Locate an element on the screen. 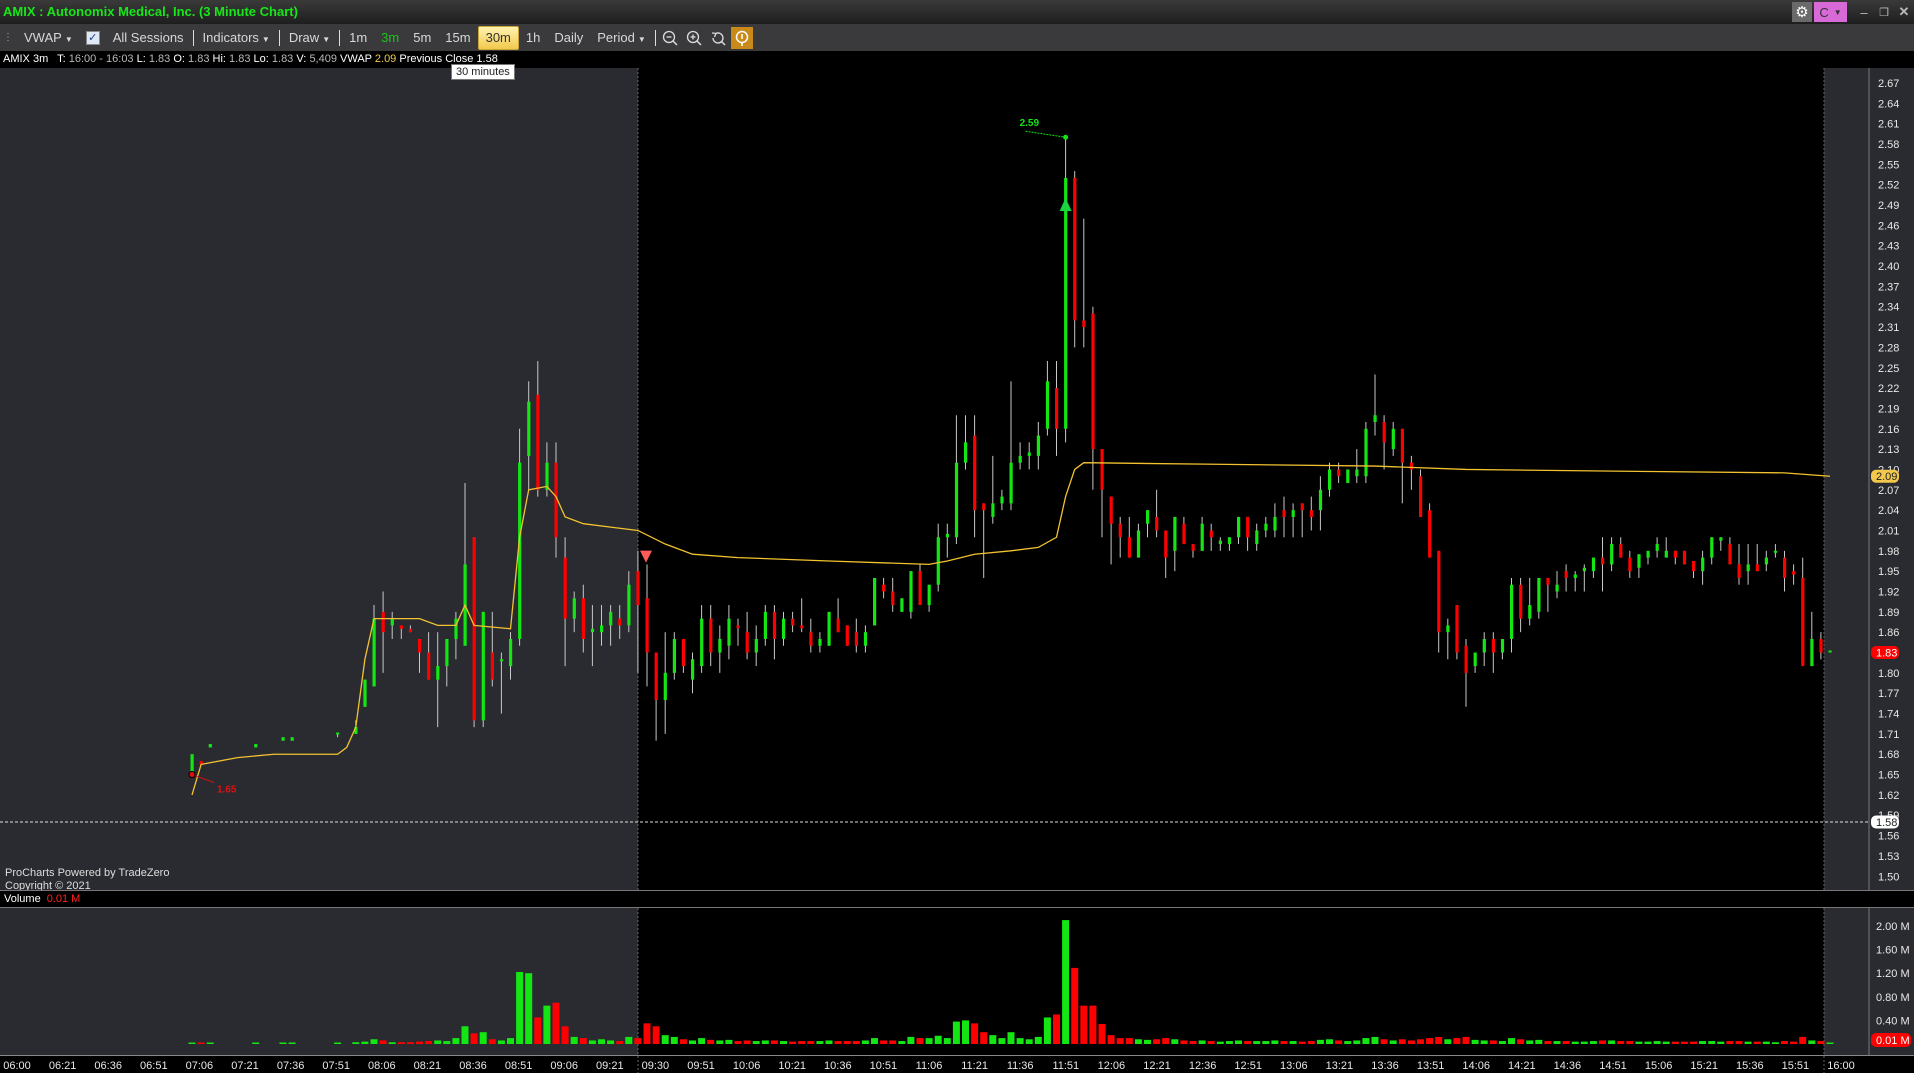 The height and width of the screenshot is (1073, 1914). draw-label: Draw is located at coordinates (304, 37).